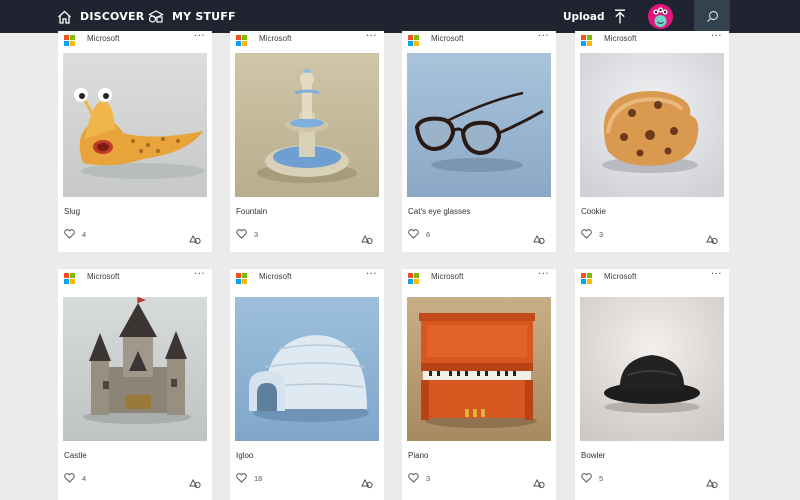 This screenshot has height=500, width=800. Describe the element at coordinates (100, 16) in the screenshot. I see `nav-discover: DISCOVER` at that location.